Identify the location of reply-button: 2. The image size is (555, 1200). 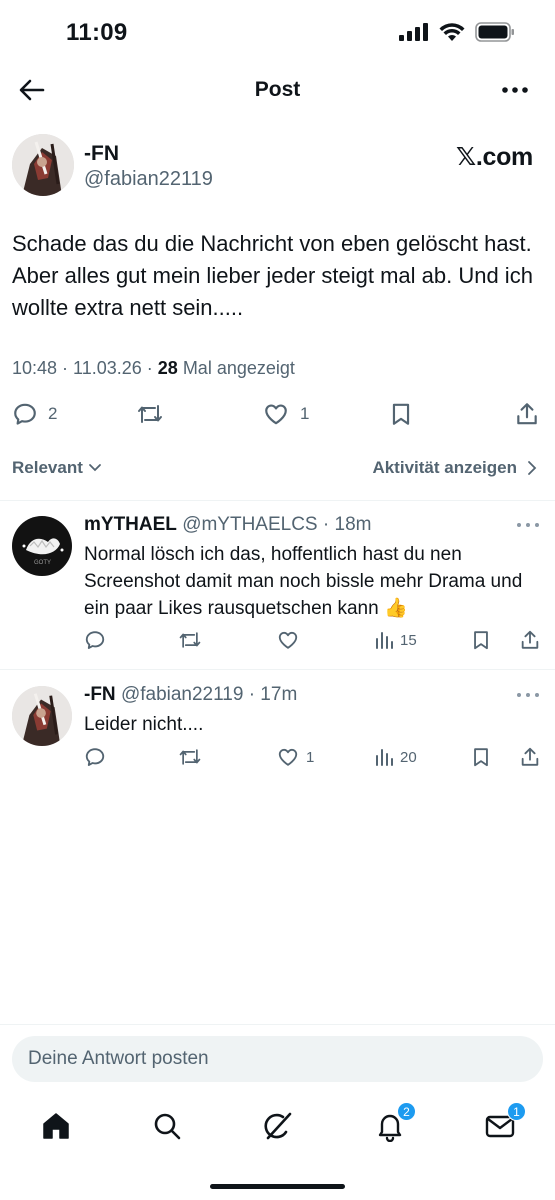
(34, 414).